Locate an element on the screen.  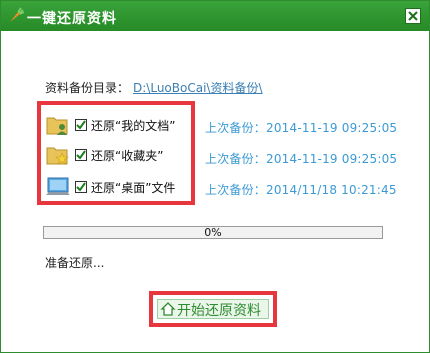
title-bar: 一键还原资料 is located at coordinates (215, 16).